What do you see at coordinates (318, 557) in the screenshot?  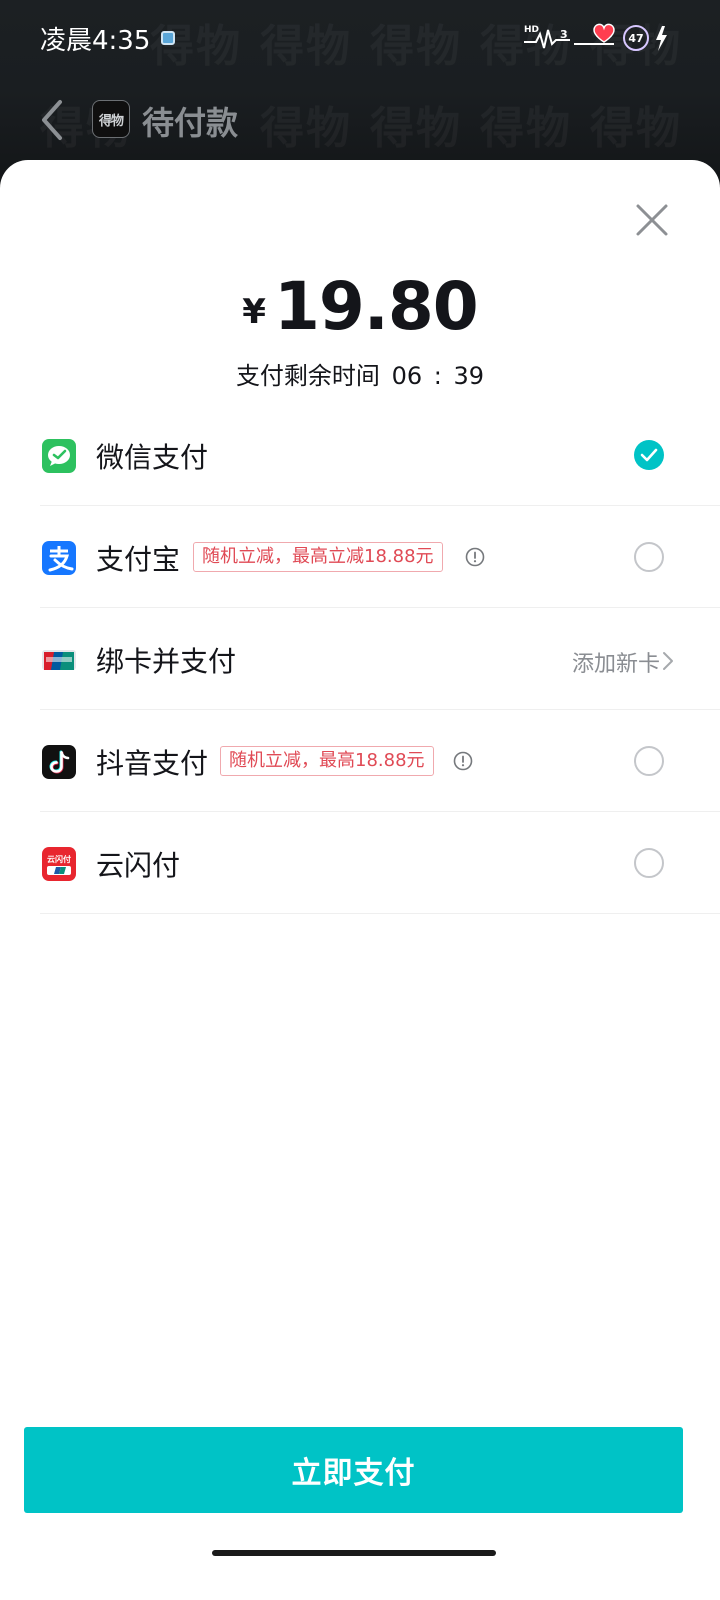 I see `promo-badge: 随机立减，最高立减18.88元` at bounding box center [318, 557].